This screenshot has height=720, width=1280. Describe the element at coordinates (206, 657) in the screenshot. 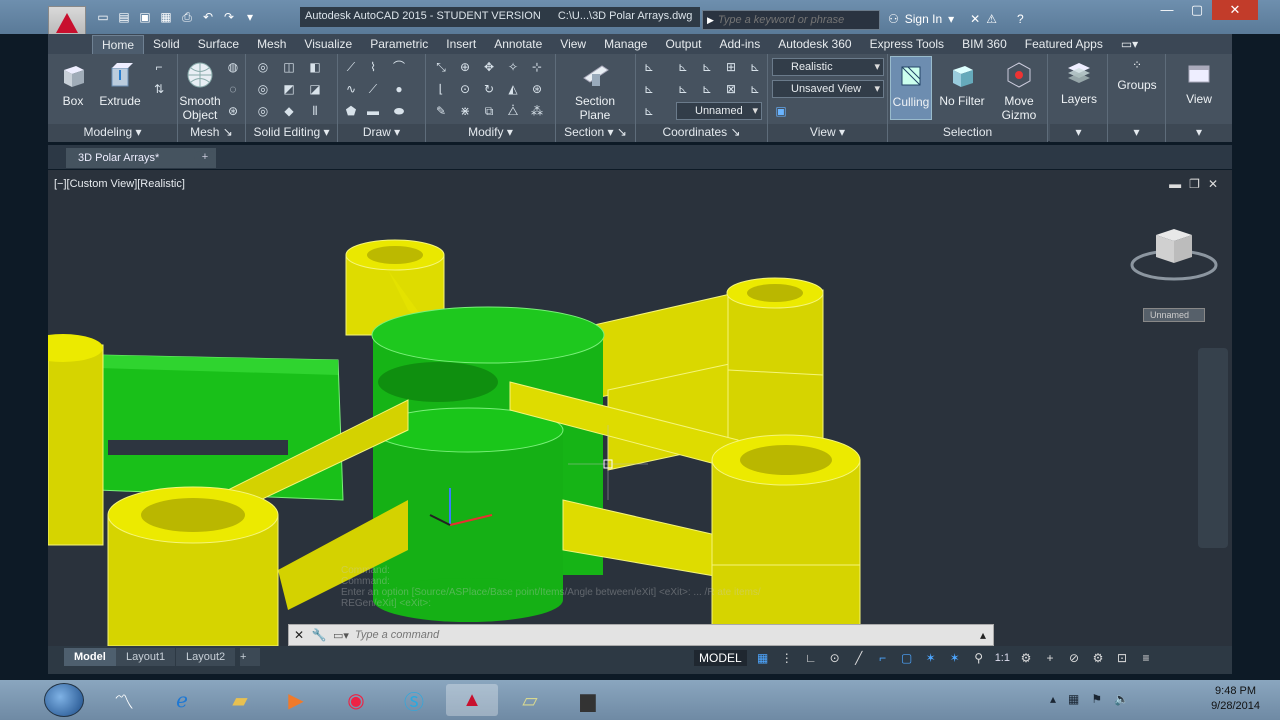

I see `layout-tab-layout2: Layout2` at that location.